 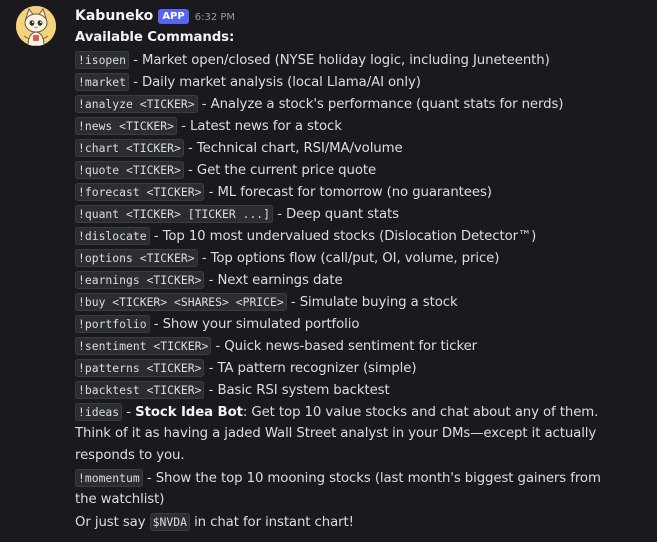 I want to click on command-description: ML forecast for tomorrow (no guarantees), so click(x=354, y=192).